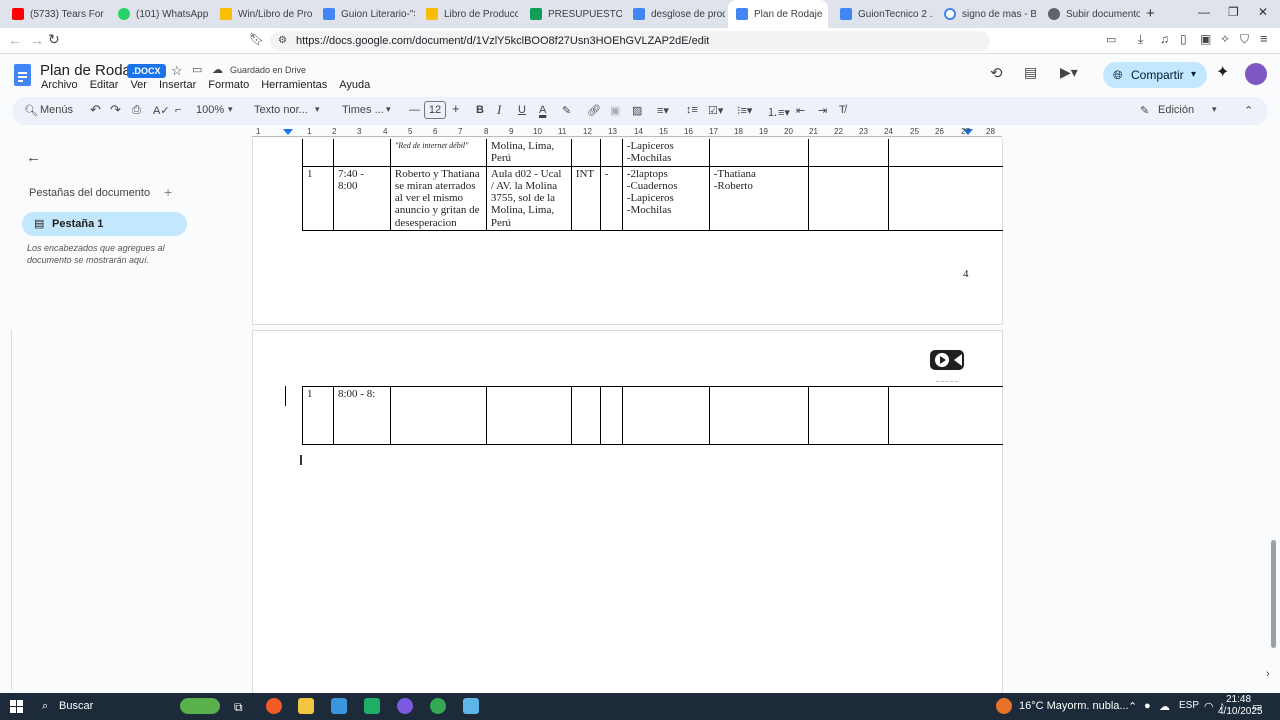  Describe the element at coordinates (1264, 38) in the screenshot. I see `menu-icon: ≡` at that location.